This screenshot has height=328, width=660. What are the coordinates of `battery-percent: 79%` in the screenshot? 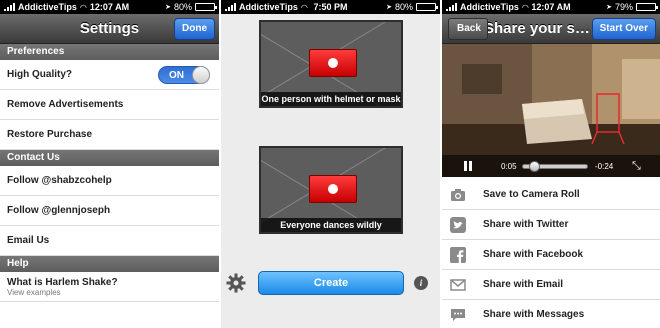 It's located at (623, 7).